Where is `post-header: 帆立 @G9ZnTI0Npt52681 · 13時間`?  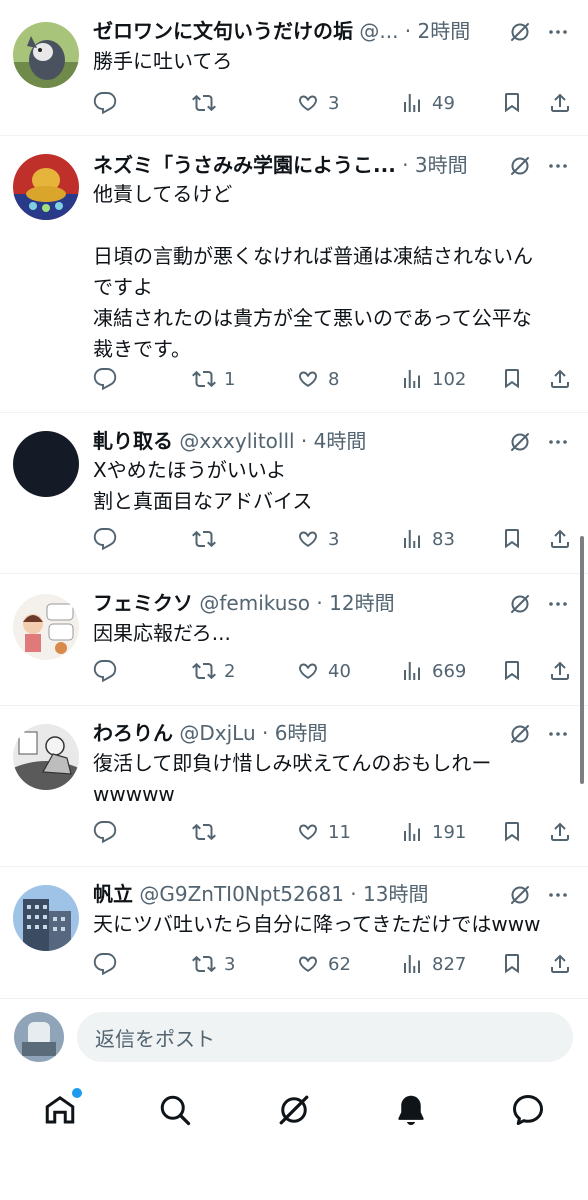 post-header: 帆立 @G9ZnTI0Npt52681 · 13時間 is located at coordinates (292, 894).